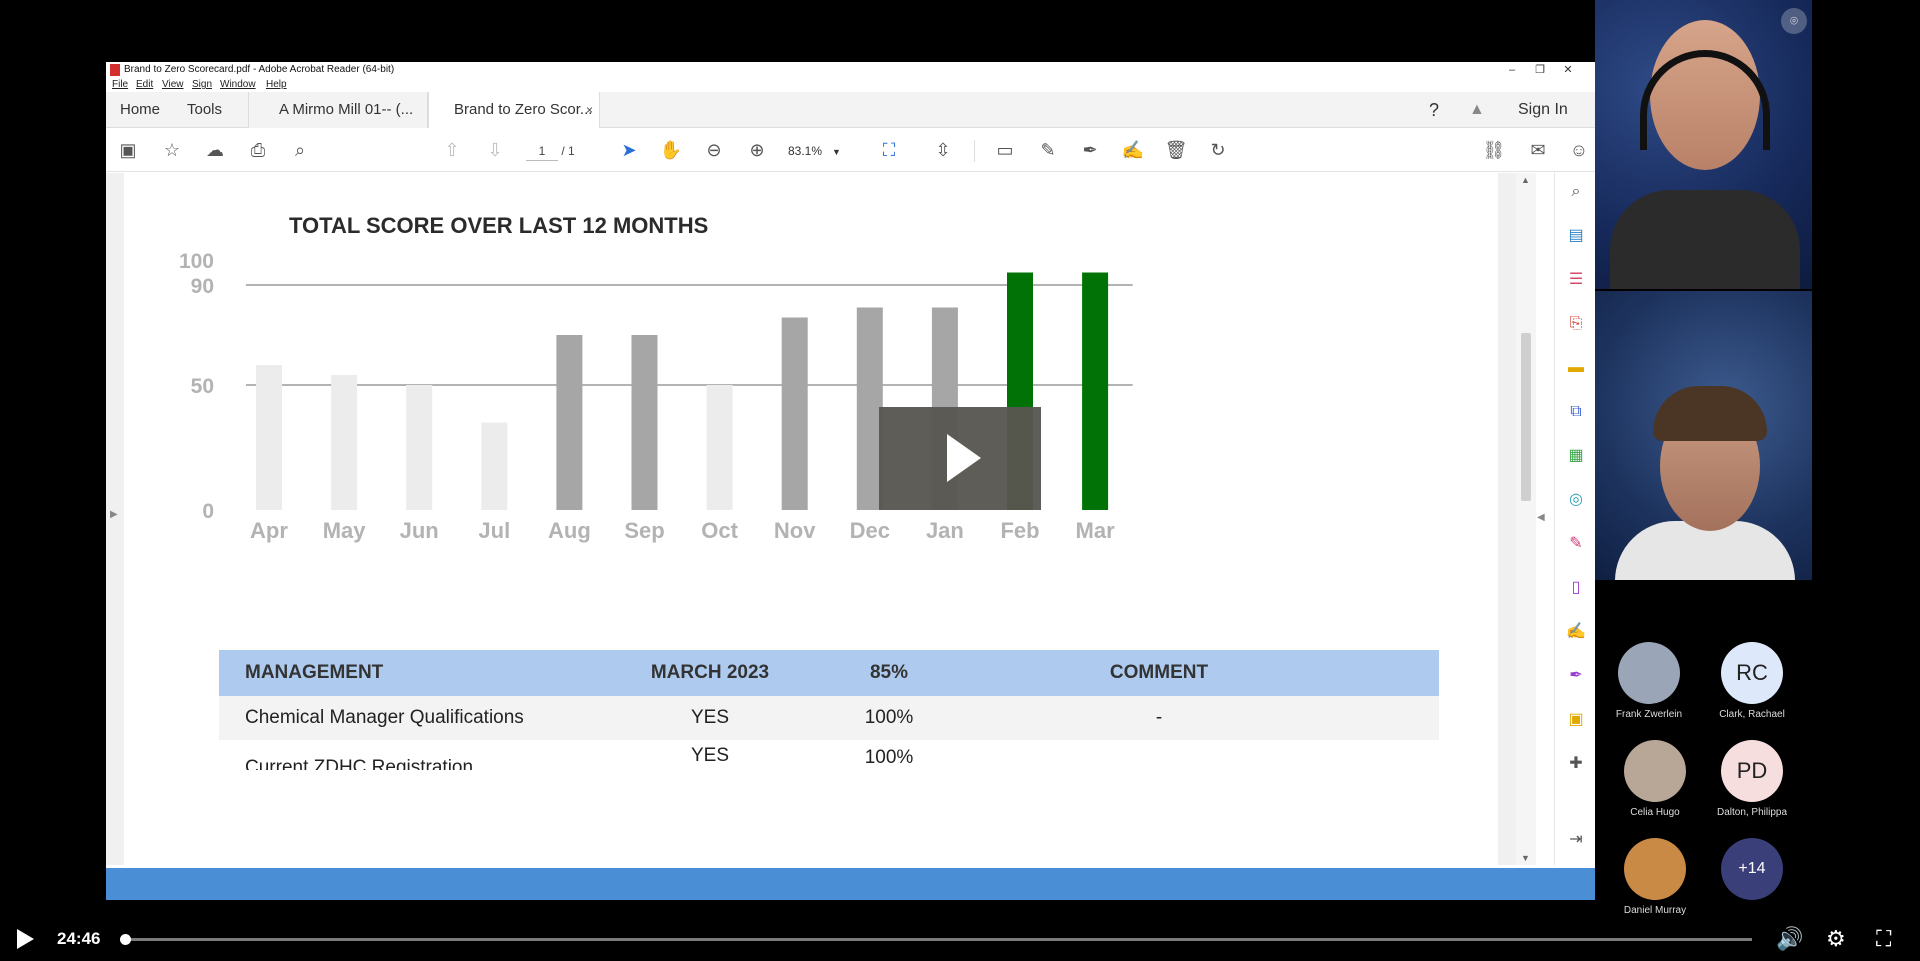 This screenshot has height=961, width=1920. Describe the element at coordinates (1005, 150) in the screenshot. I see `comment-icon: ▭` at that location.